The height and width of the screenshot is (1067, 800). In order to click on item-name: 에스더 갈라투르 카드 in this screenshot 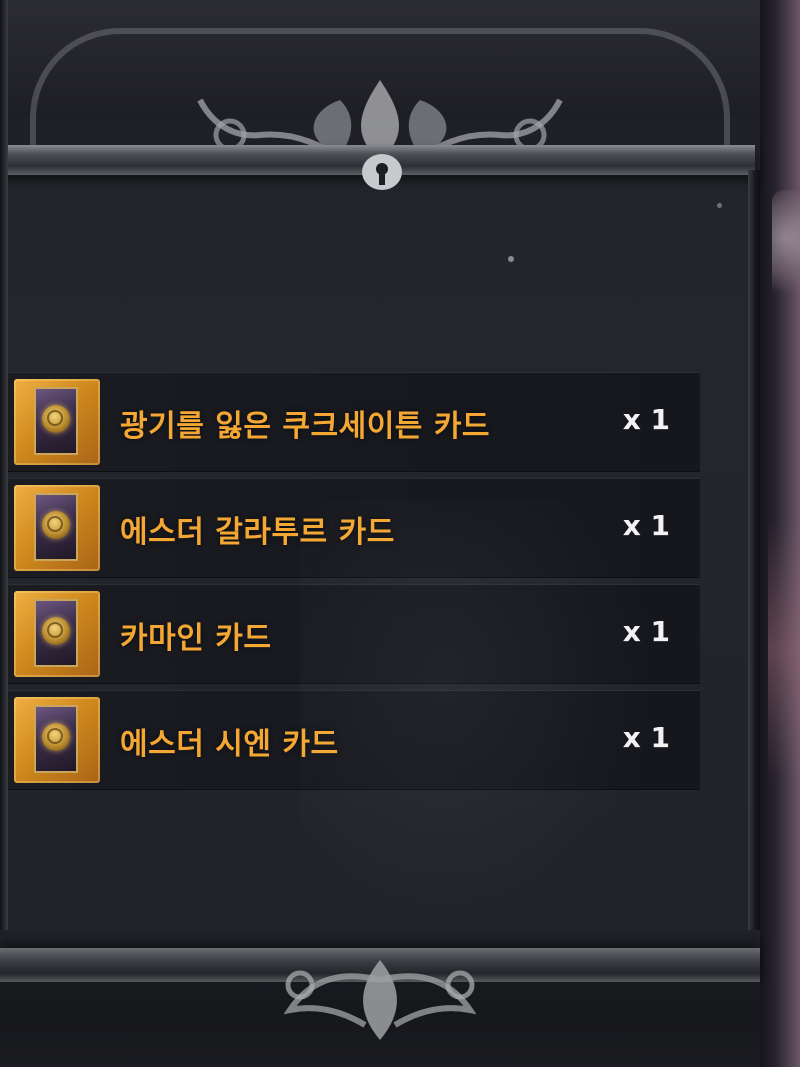, I will do `click(257, 532)`.